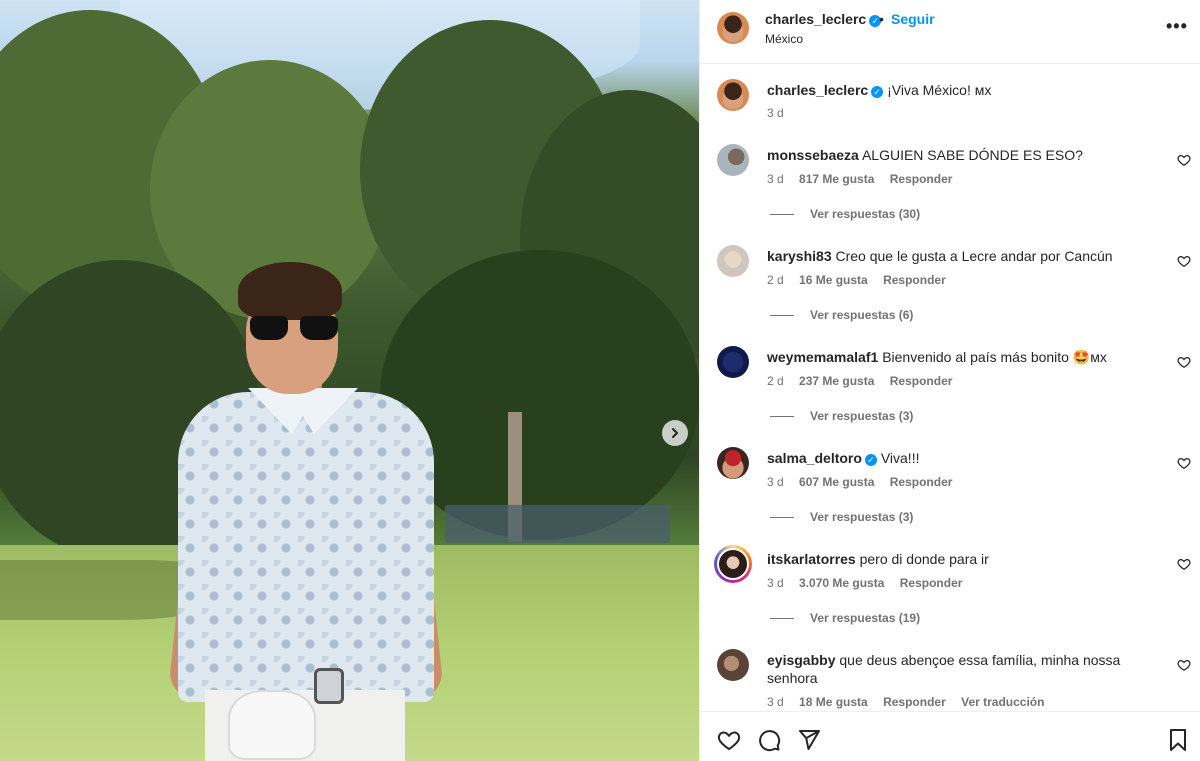  I want to click on comment-meta: 3 d 3.070 Me gusta Responder, so click(870, 583).